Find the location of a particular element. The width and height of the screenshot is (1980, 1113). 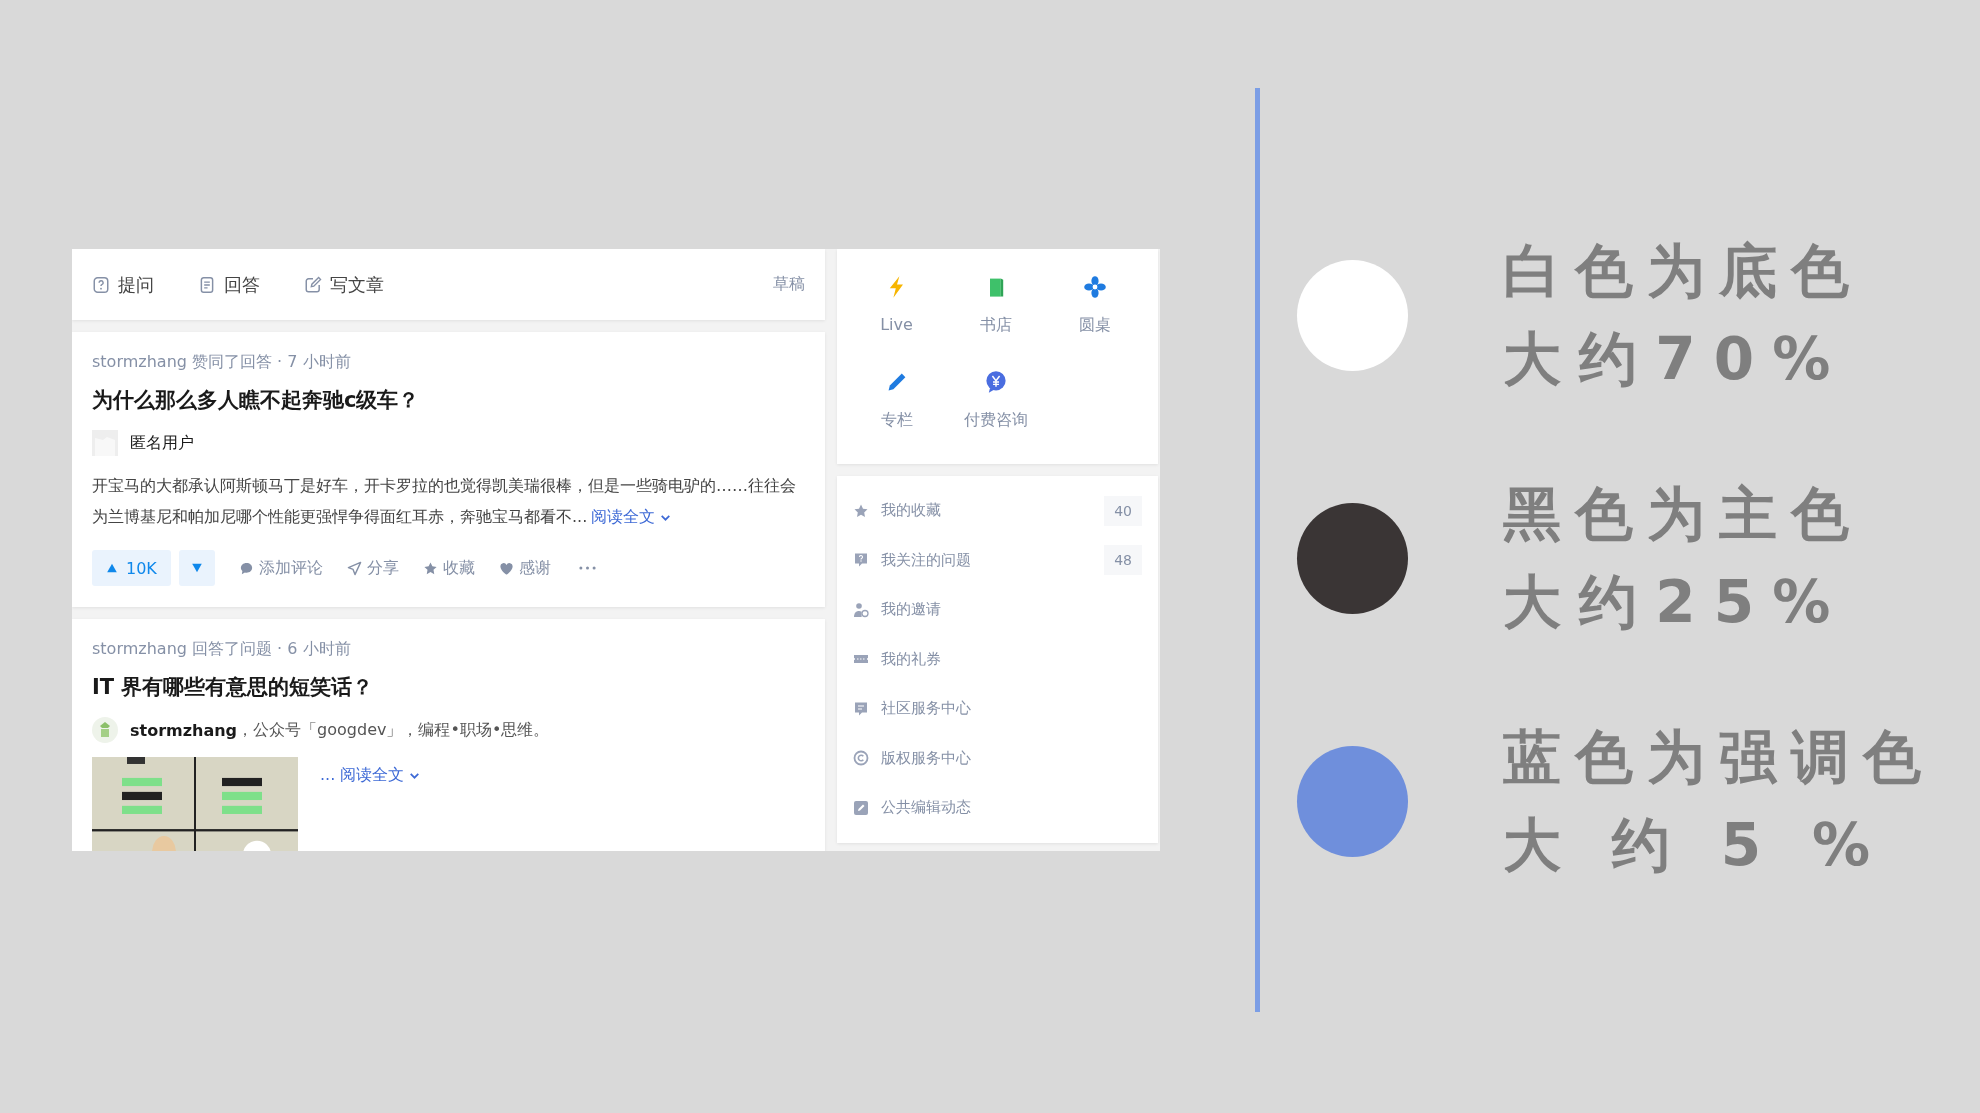

shortcut-button: 付费咨询 is located at coordinates (995, 400).